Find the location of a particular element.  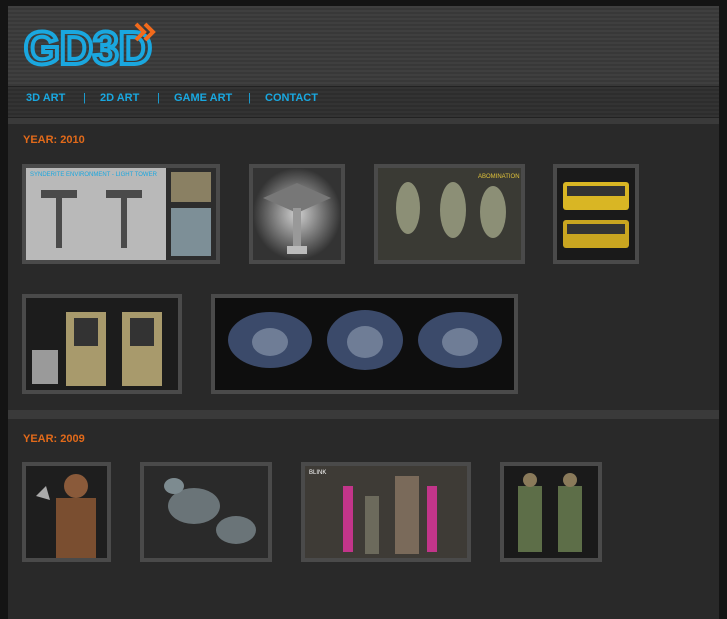

thumbnail-soldier is located at coordinates (551, 512).